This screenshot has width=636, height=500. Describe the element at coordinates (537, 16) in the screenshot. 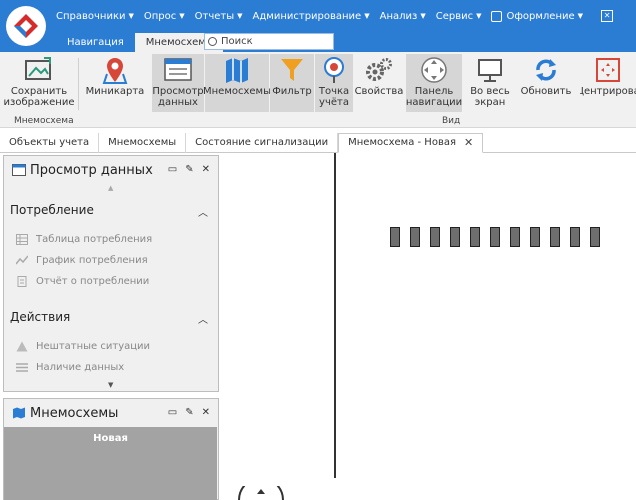

I see `menu-theme: Оформление ▼` at that location.